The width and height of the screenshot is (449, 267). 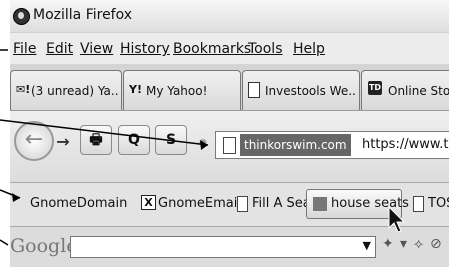 I want to click on print-button: 🖶, so click(x=96, y=140).